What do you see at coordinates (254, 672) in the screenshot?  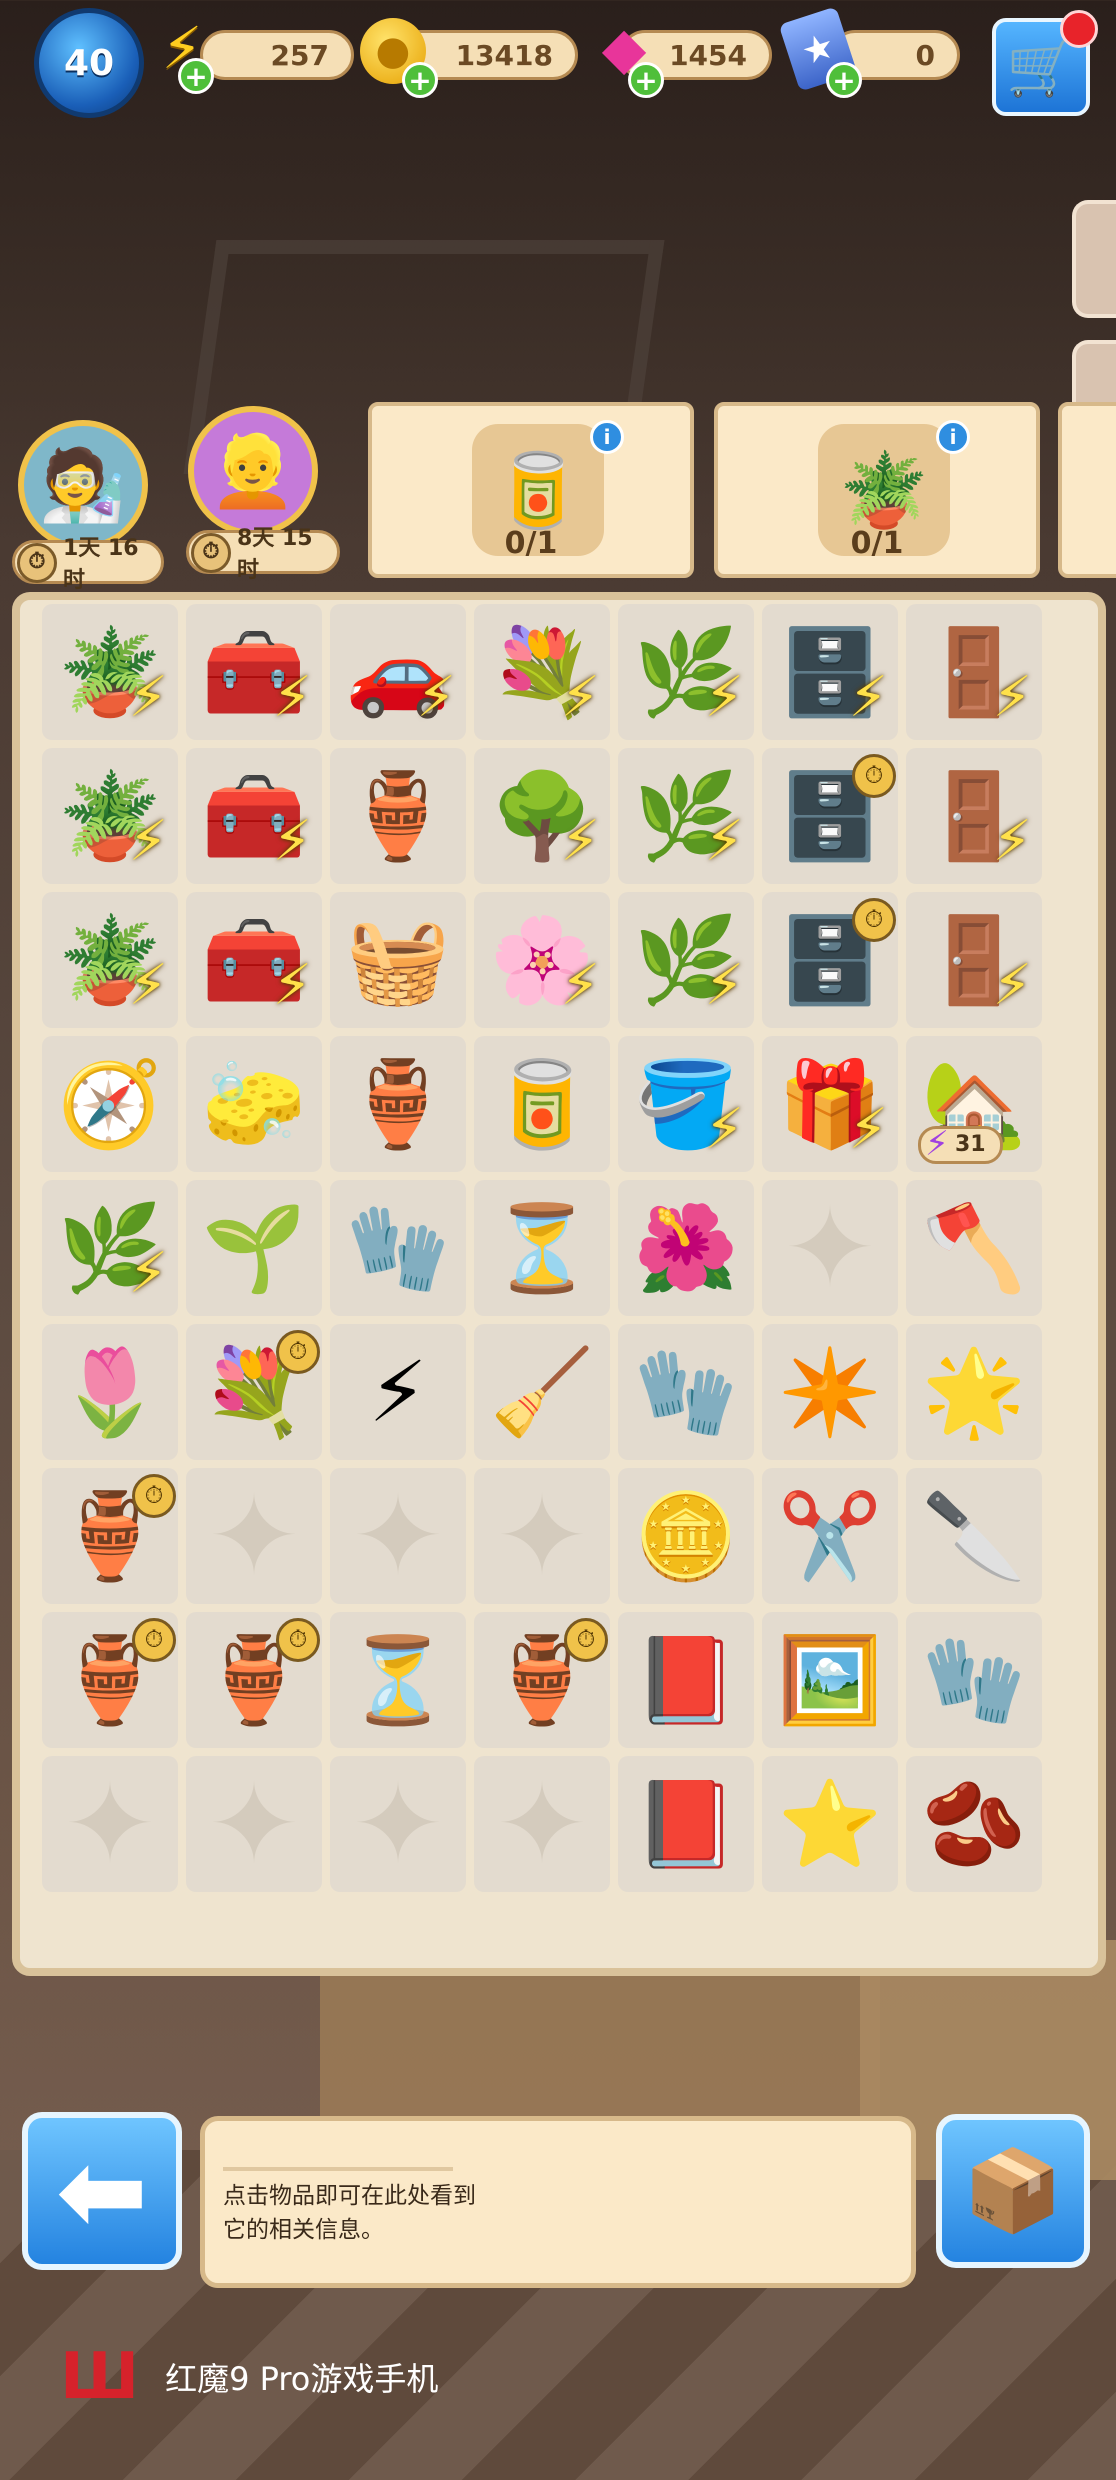 I see `board-item-r0-c1: 🧰 ⚡` at bounding box center [254, 672].